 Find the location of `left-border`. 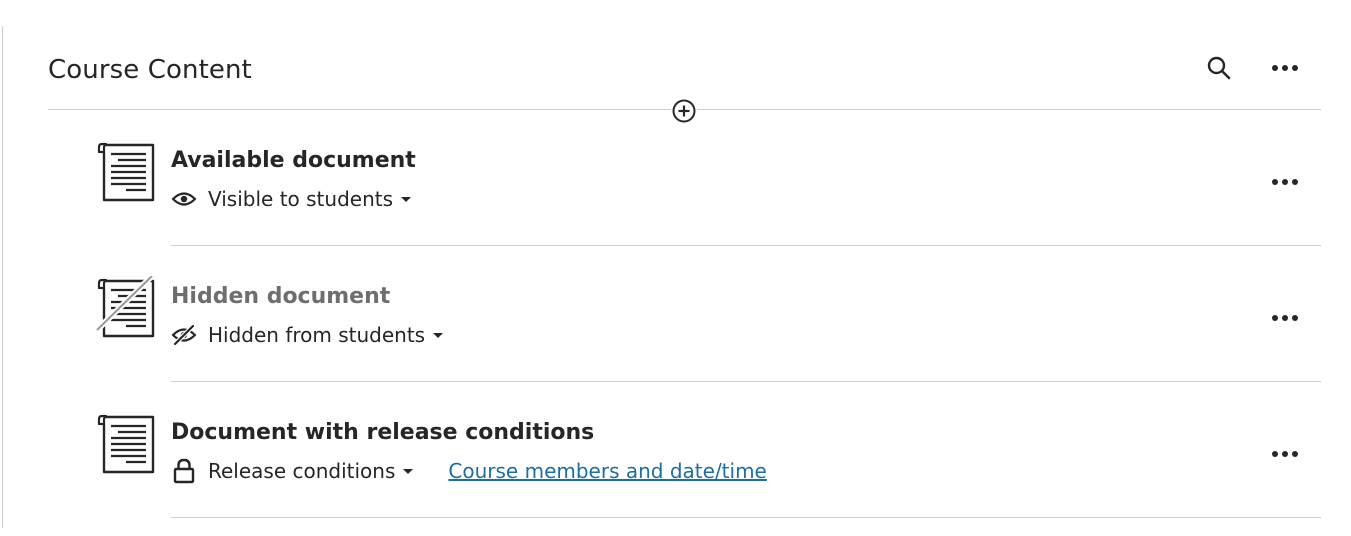

left-border is located at coordinates (2, 277).